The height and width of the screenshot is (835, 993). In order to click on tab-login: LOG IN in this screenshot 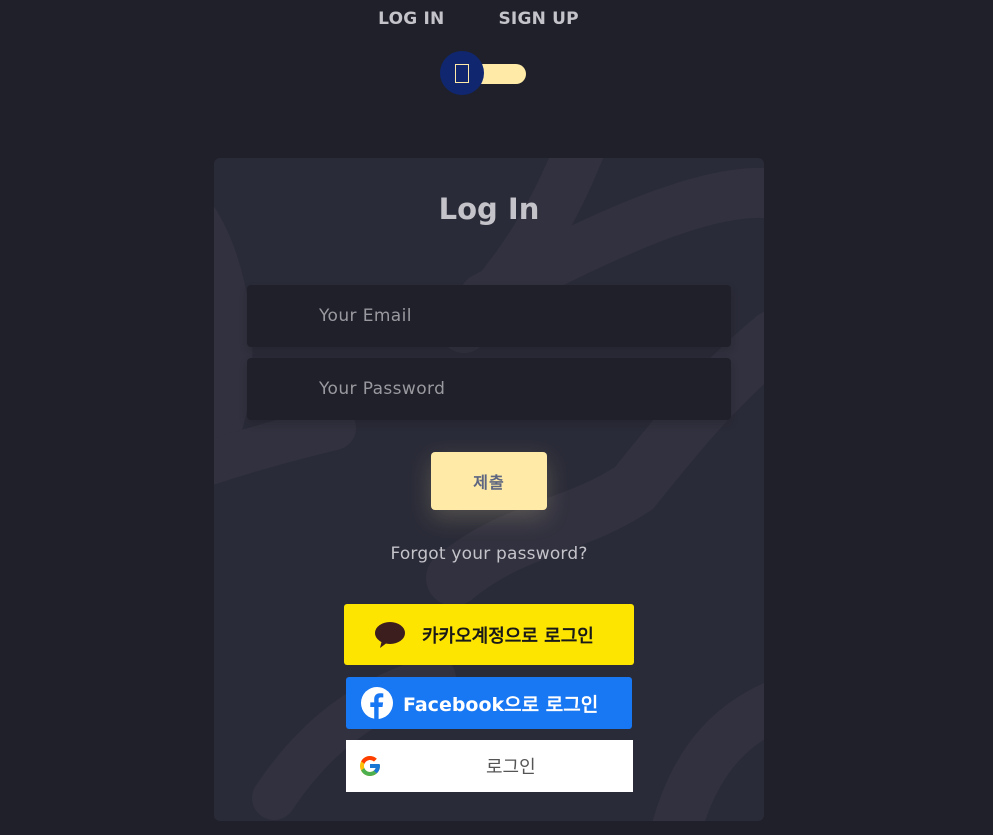, I will do `click(411, 19)`.